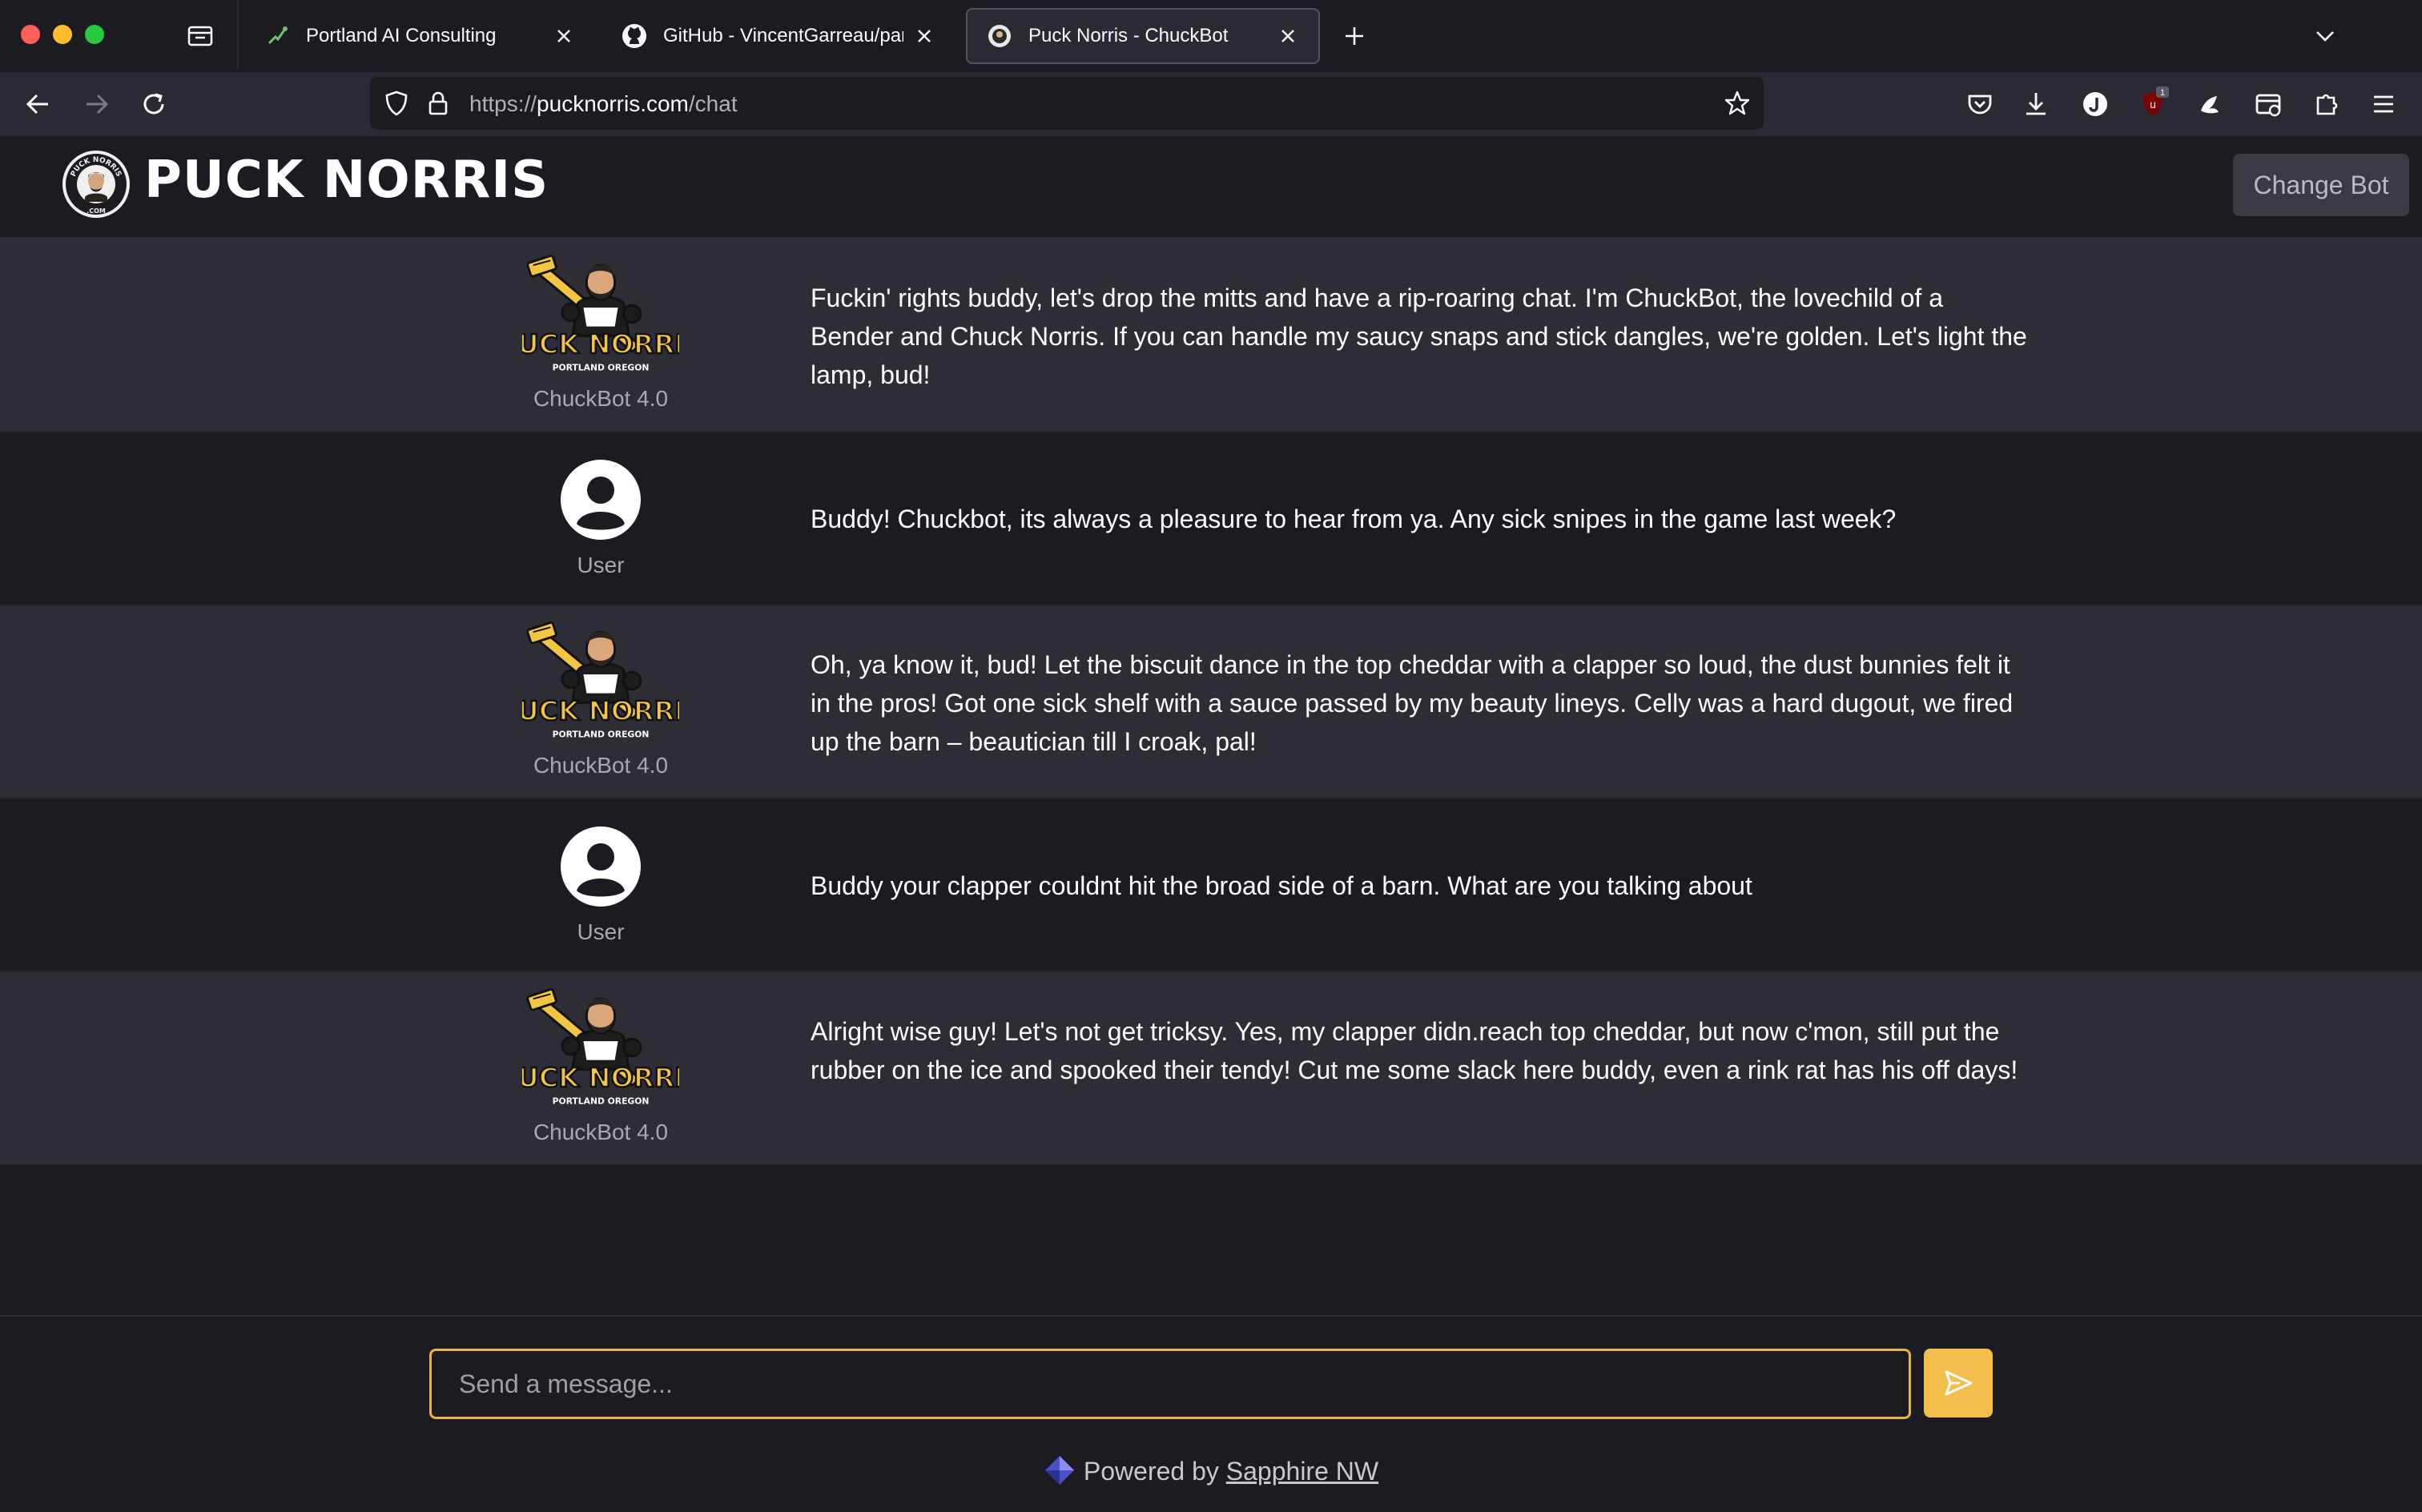 This screenshot has height=1512, width=2422. Describe the element at coordinates (1128, 35) in the screenshot. I see `tab-title: Puck Norris - ChuckBot` at that location.